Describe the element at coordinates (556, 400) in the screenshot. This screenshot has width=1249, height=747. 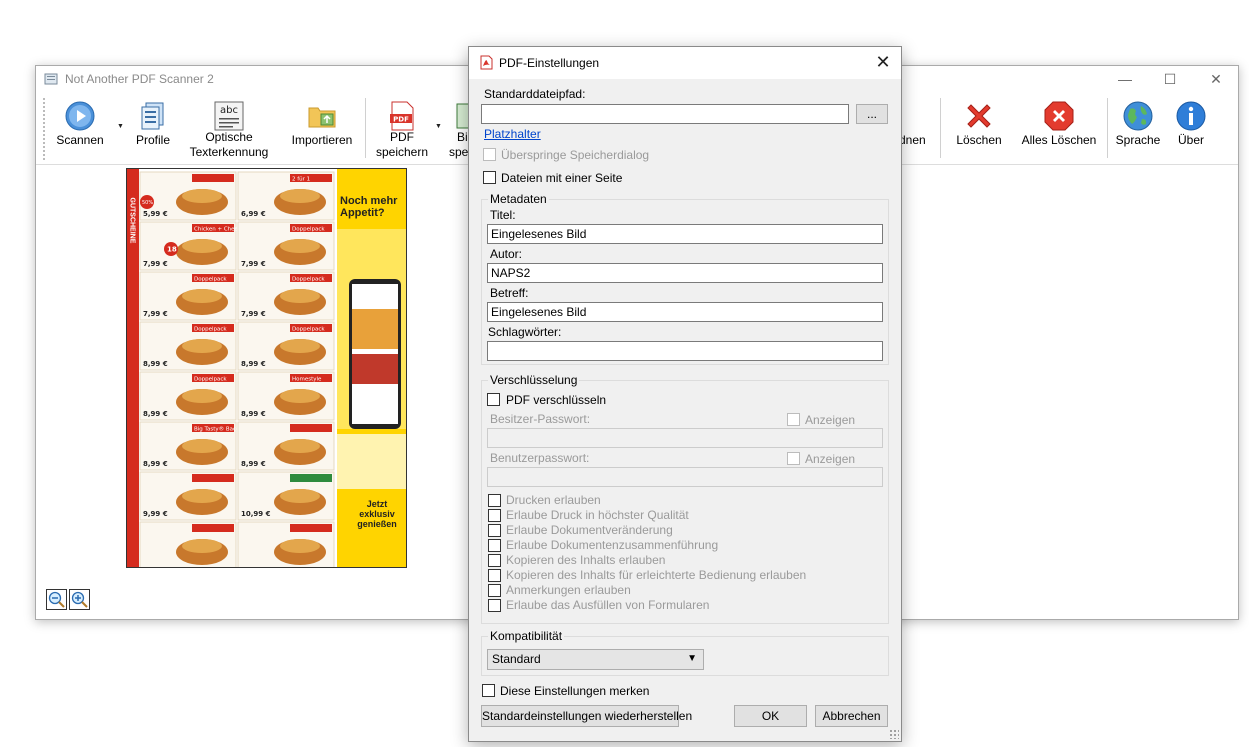
I see `encrypt-pdf-label: PDF verschlüsseln` at that location.